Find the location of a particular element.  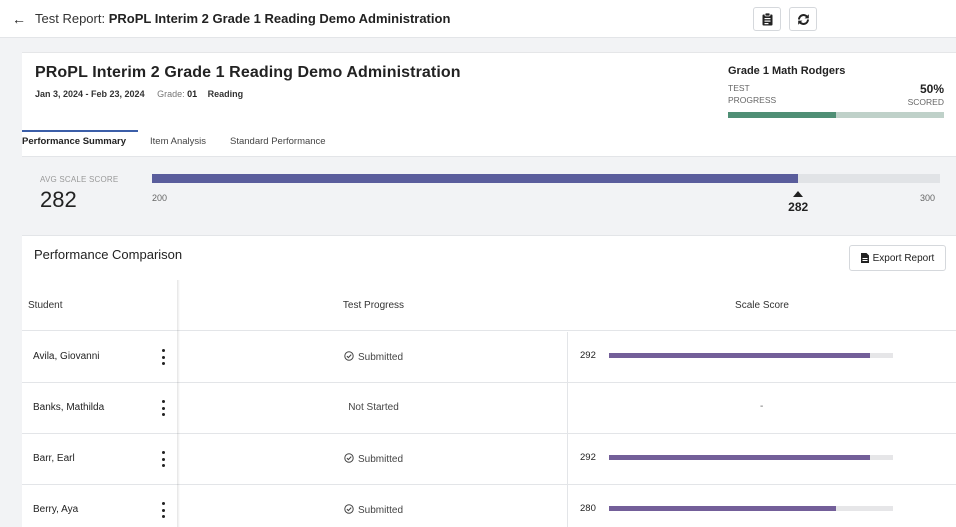

avg-scale-score-value: 282 is located at coordinates (58, 199).